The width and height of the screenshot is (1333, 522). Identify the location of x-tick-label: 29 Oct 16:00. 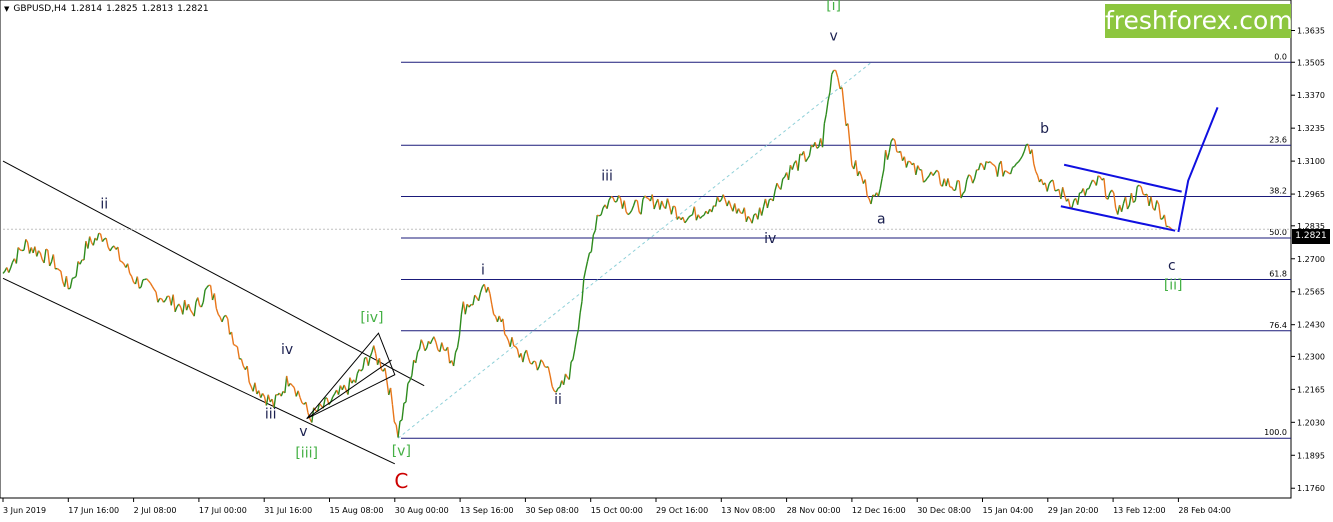
(682, 510).